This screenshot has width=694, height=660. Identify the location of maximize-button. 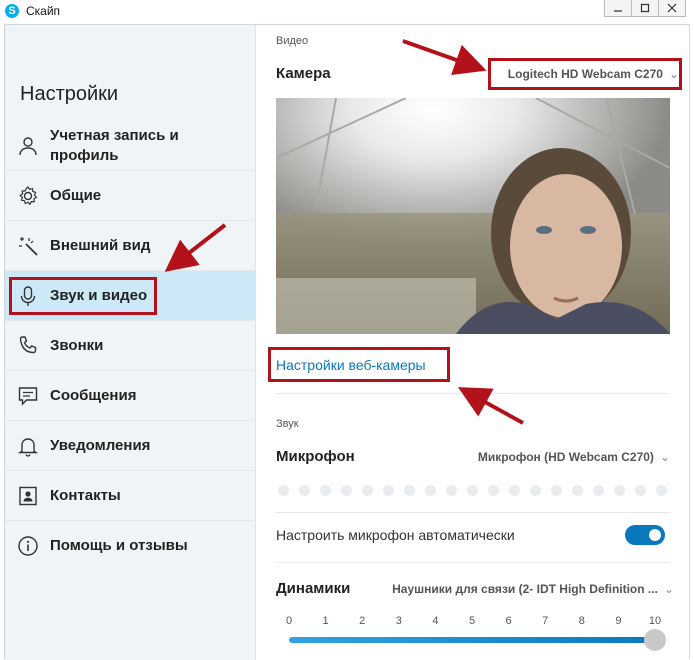
(645, 8).